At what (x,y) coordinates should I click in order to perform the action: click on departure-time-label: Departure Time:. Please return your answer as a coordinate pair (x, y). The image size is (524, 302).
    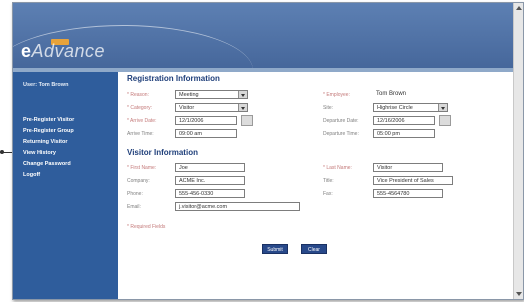
    Looking at the image, I should click on (341, 134).